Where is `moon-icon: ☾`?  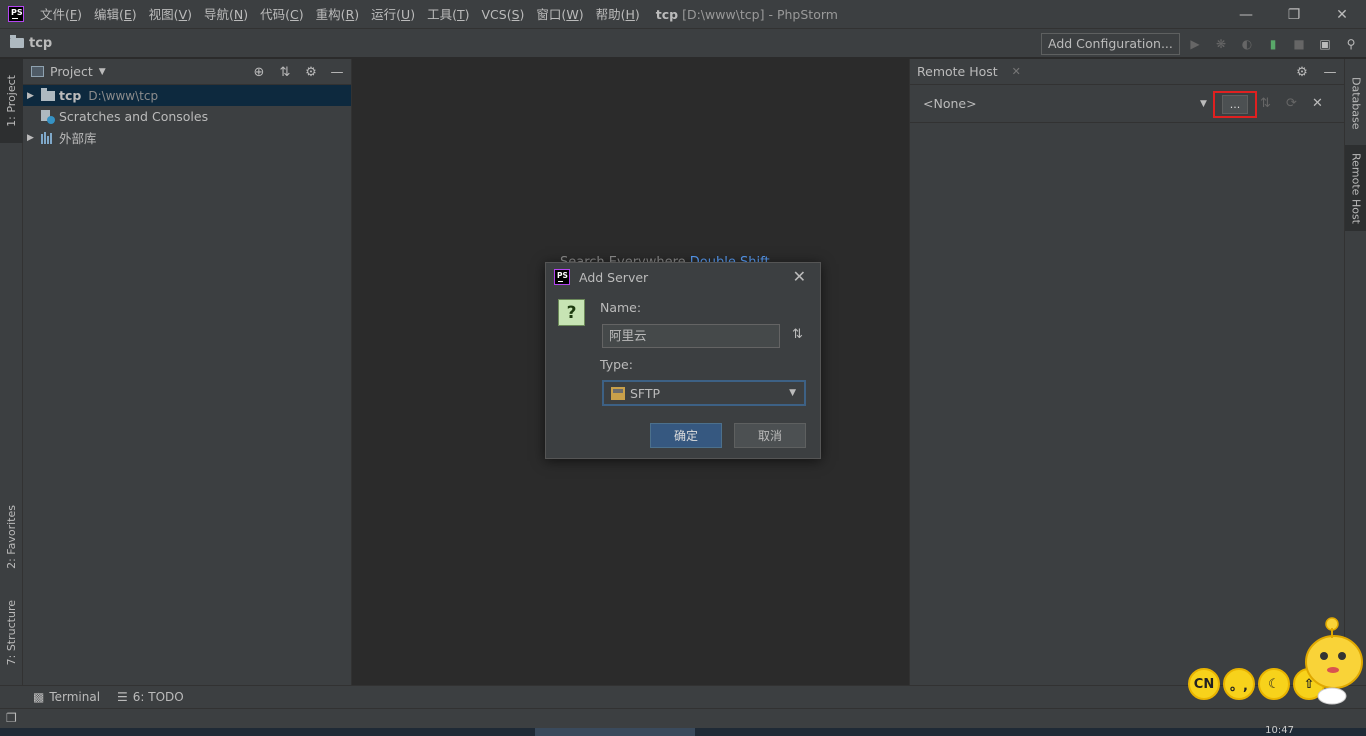 moon-icon: ☾ is located at coordinates (1274, 684).